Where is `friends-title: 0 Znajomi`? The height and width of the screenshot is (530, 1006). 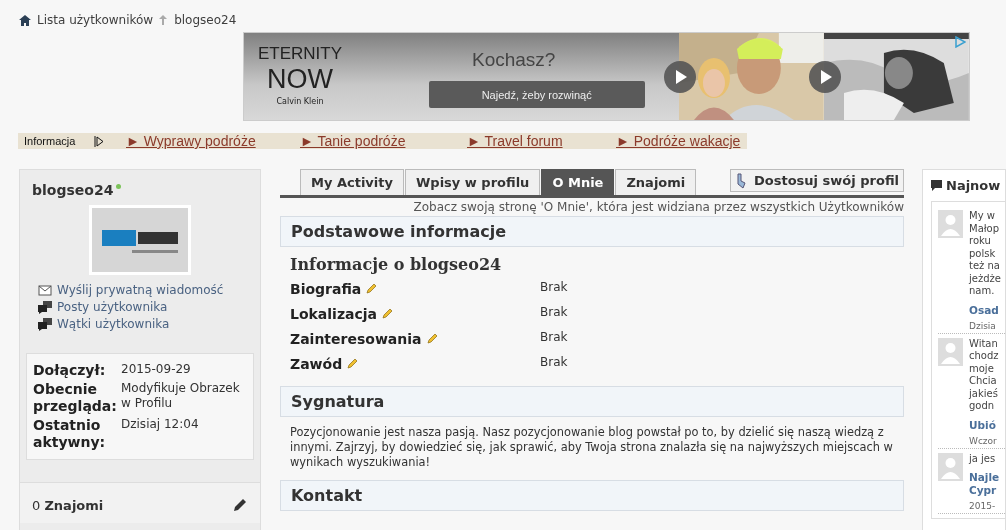
friends-title: 0 Znajomi is located at coordinates (68, 505).